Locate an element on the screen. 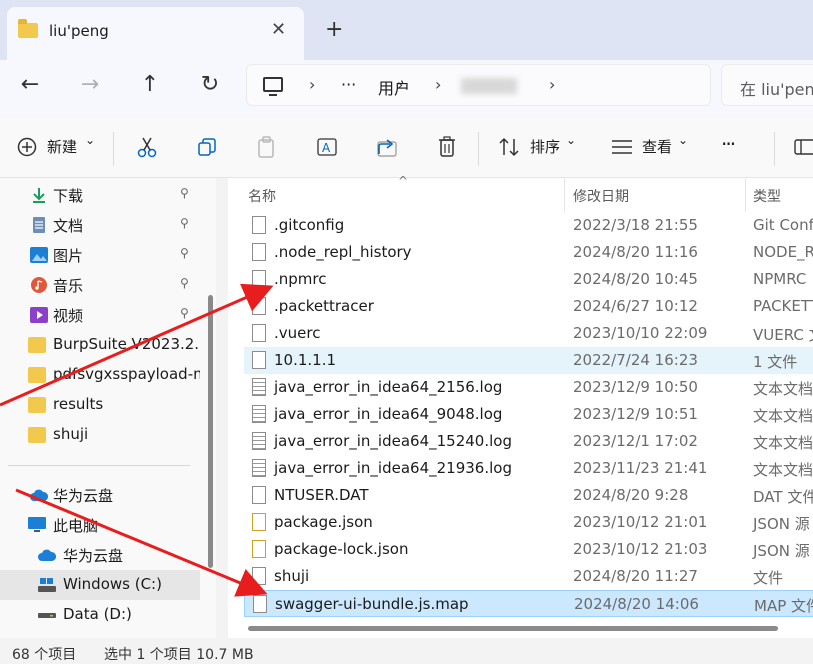  search-placeholder: 在 liu'peng is located at coordinates (776, 89).